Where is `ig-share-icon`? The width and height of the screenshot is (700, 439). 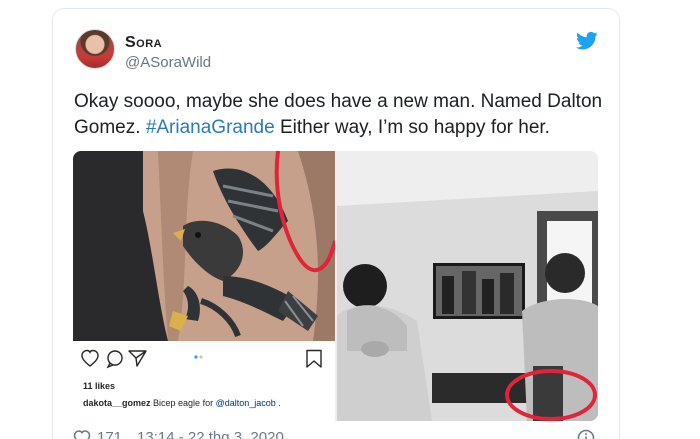
ig-share-icon is located at coordinates (137, 358).